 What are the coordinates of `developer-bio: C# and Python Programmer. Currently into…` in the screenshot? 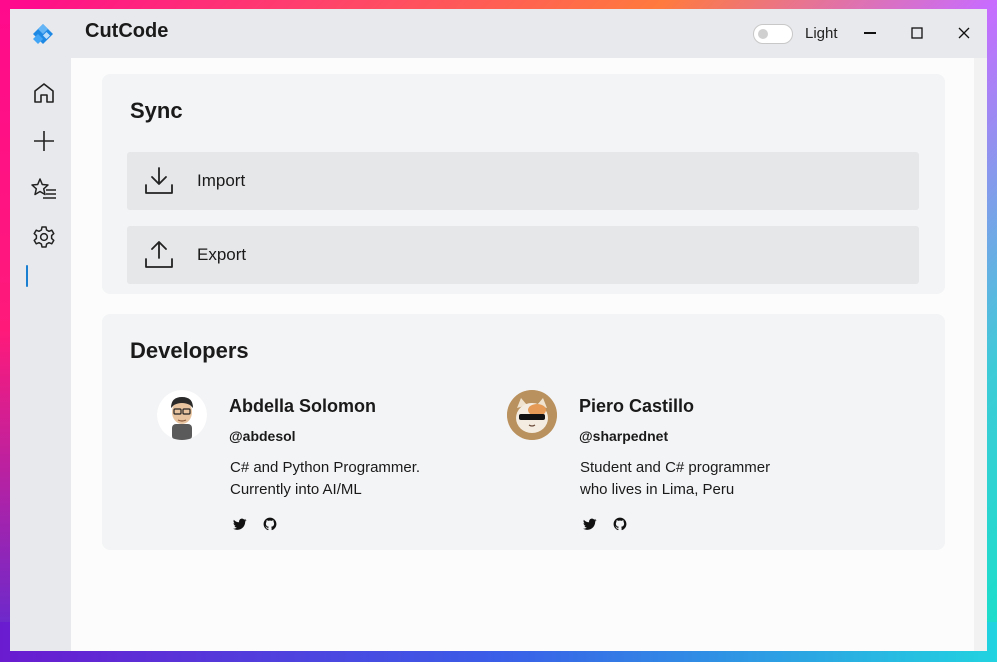 It's located at (360, 479).